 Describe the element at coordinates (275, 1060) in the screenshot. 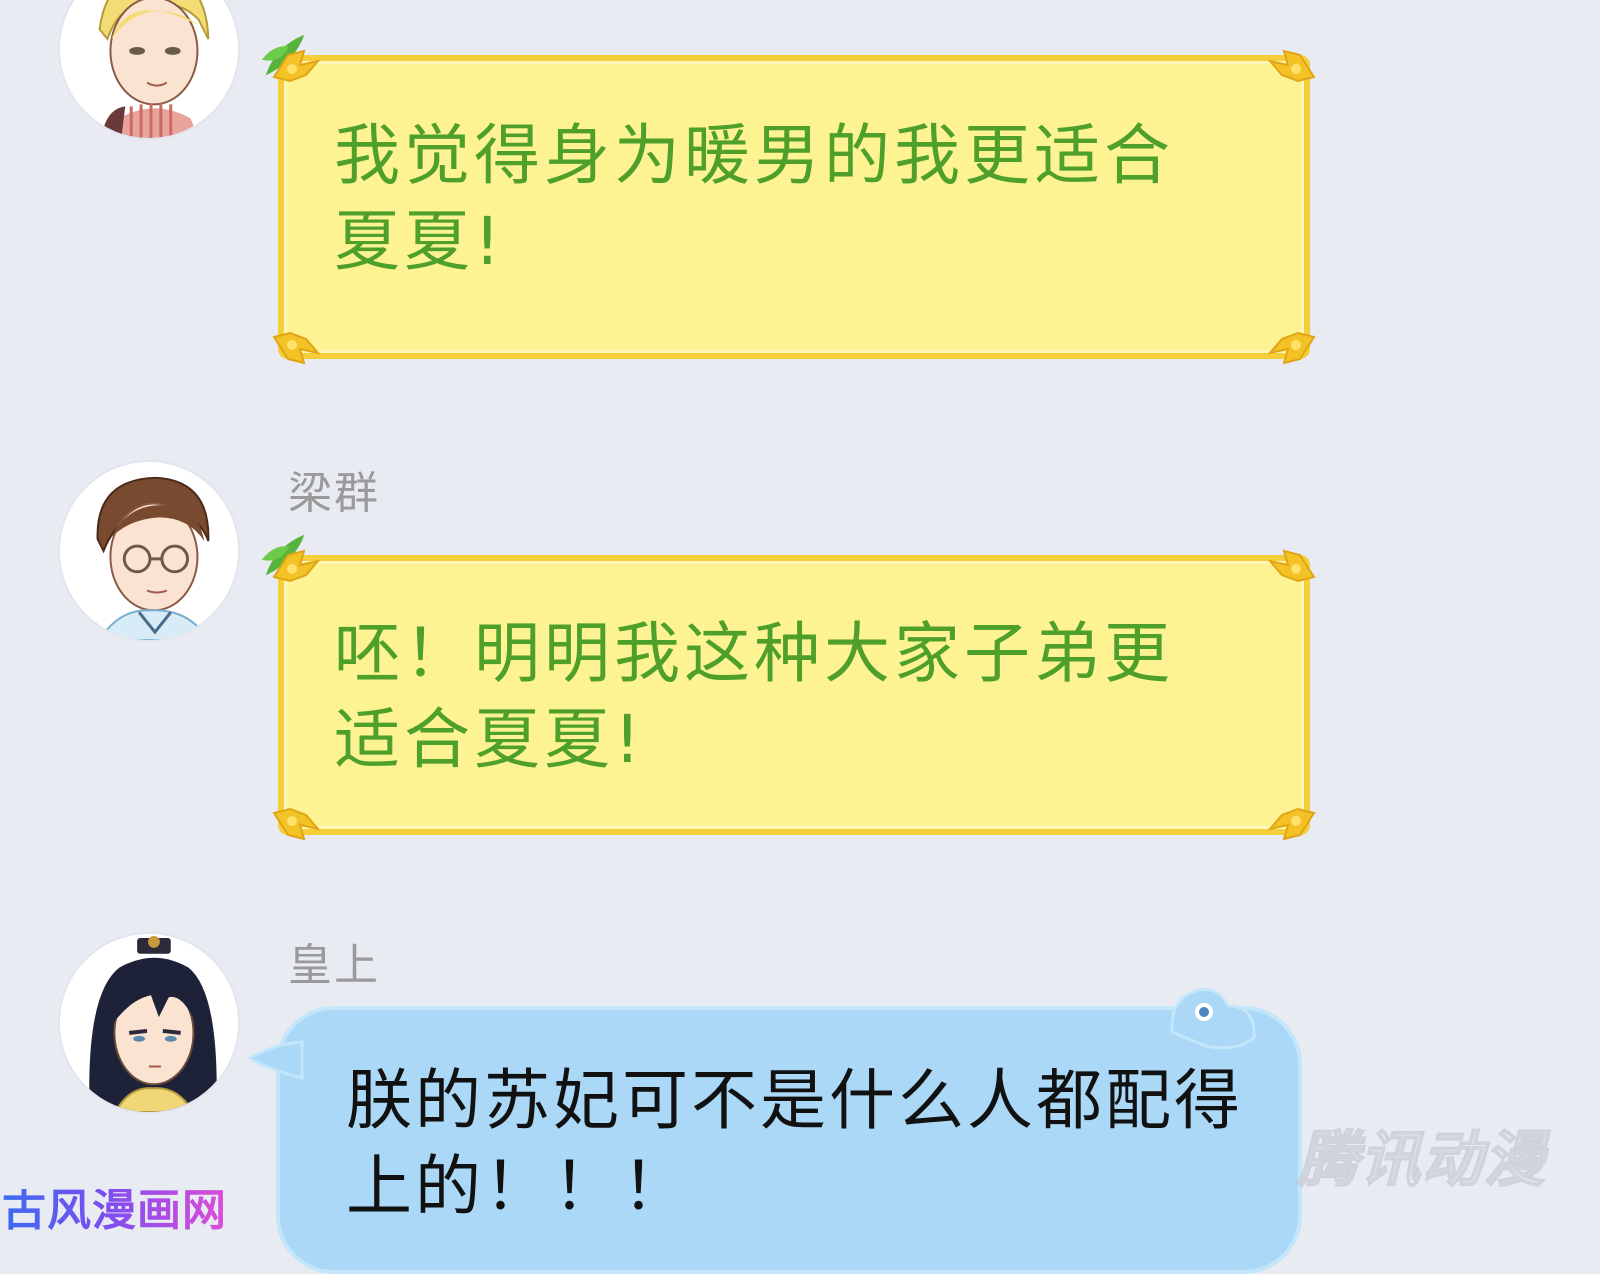

I see `bubble-tail-icon` at that location.